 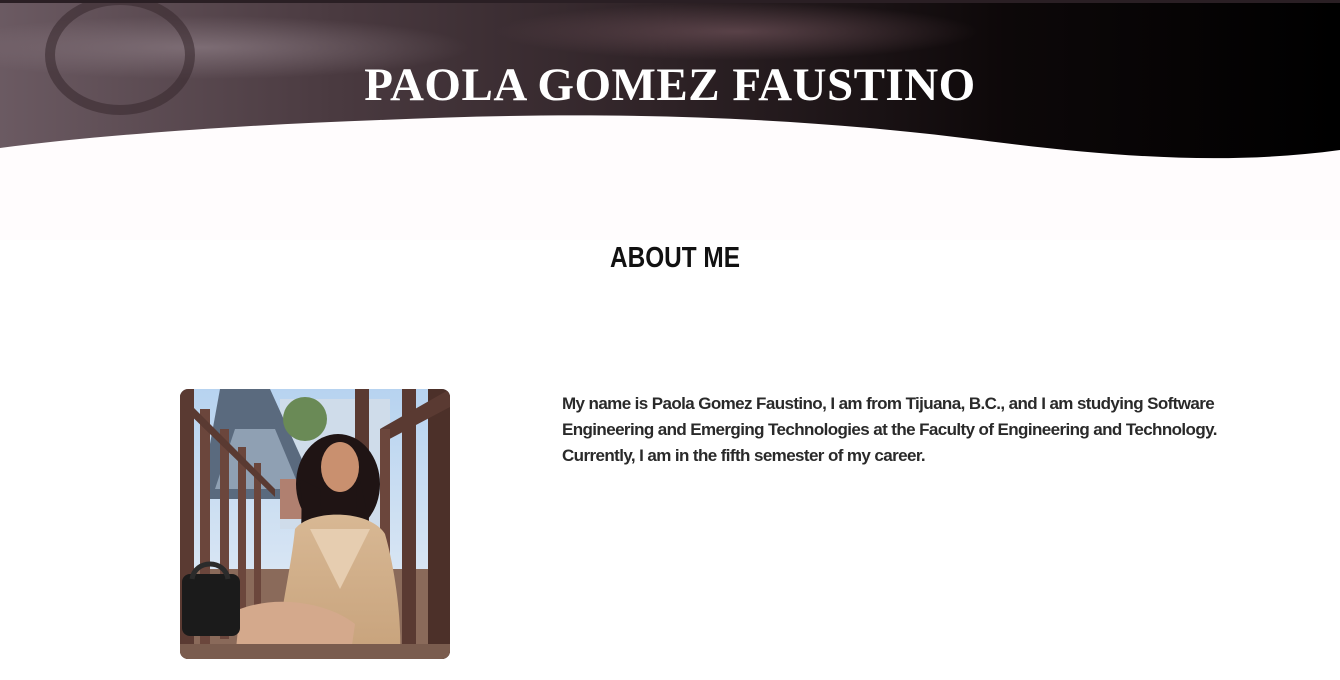 I want to click on profile-photo, so click(x=315, y=524).